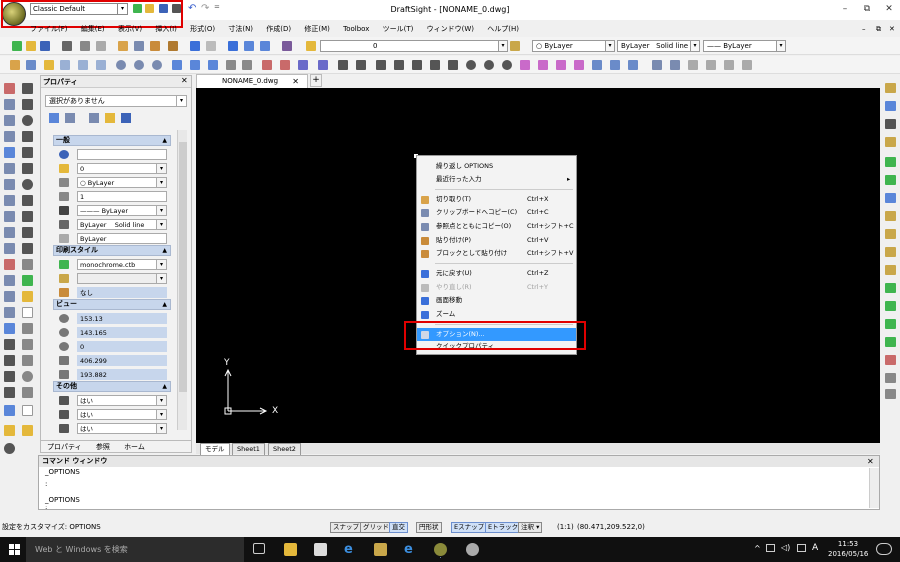 Image resolution: width=900 pixels, height=562 pixels. I want to click on center-snap-icon, so click(507, 65).